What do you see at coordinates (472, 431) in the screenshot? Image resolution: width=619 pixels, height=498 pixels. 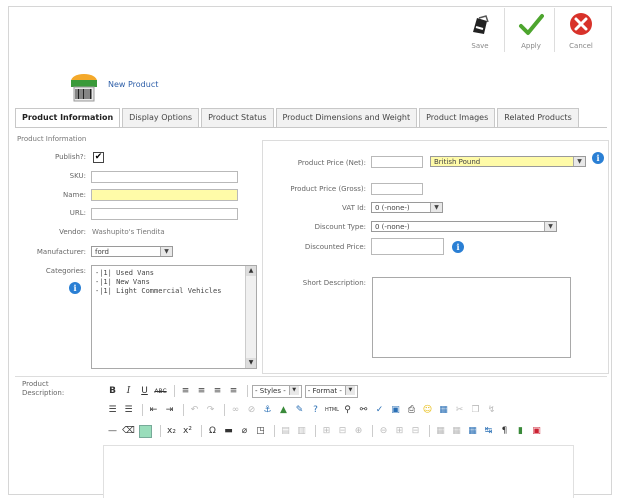 I see `row-props-icon: ▦` at bounding box center [472, 431].